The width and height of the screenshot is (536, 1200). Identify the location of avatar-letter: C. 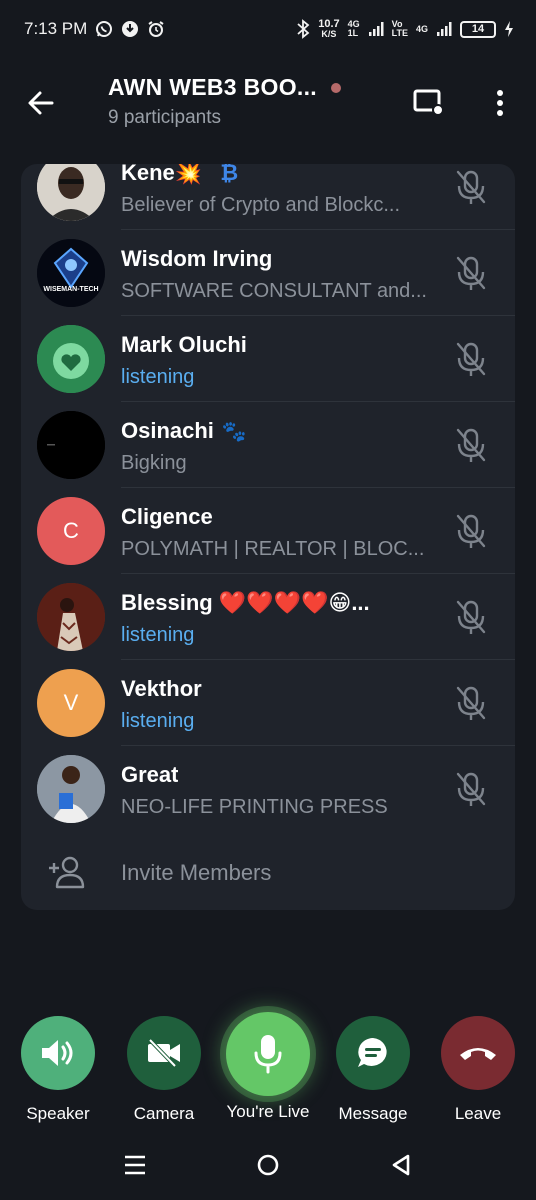
(71, 530).